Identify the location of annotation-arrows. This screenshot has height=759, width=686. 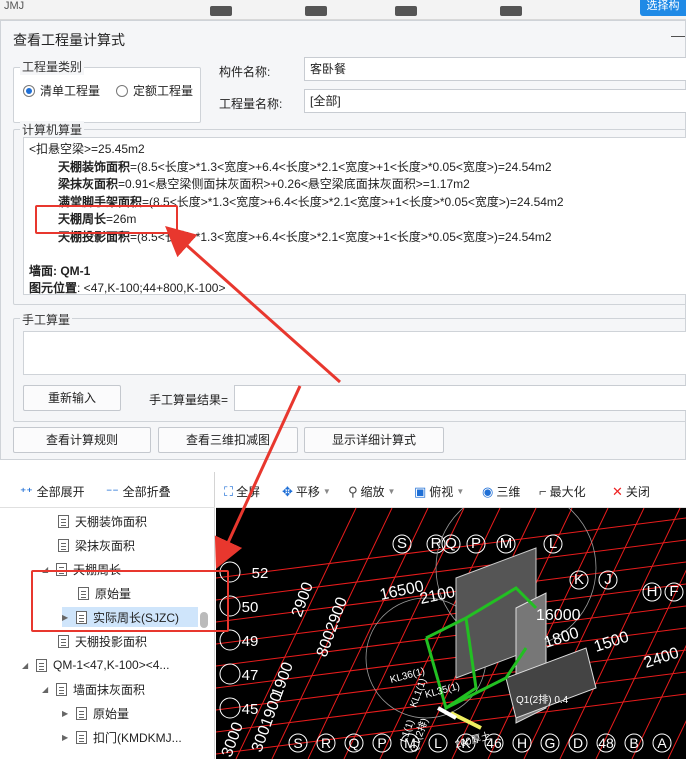
(253, 397).